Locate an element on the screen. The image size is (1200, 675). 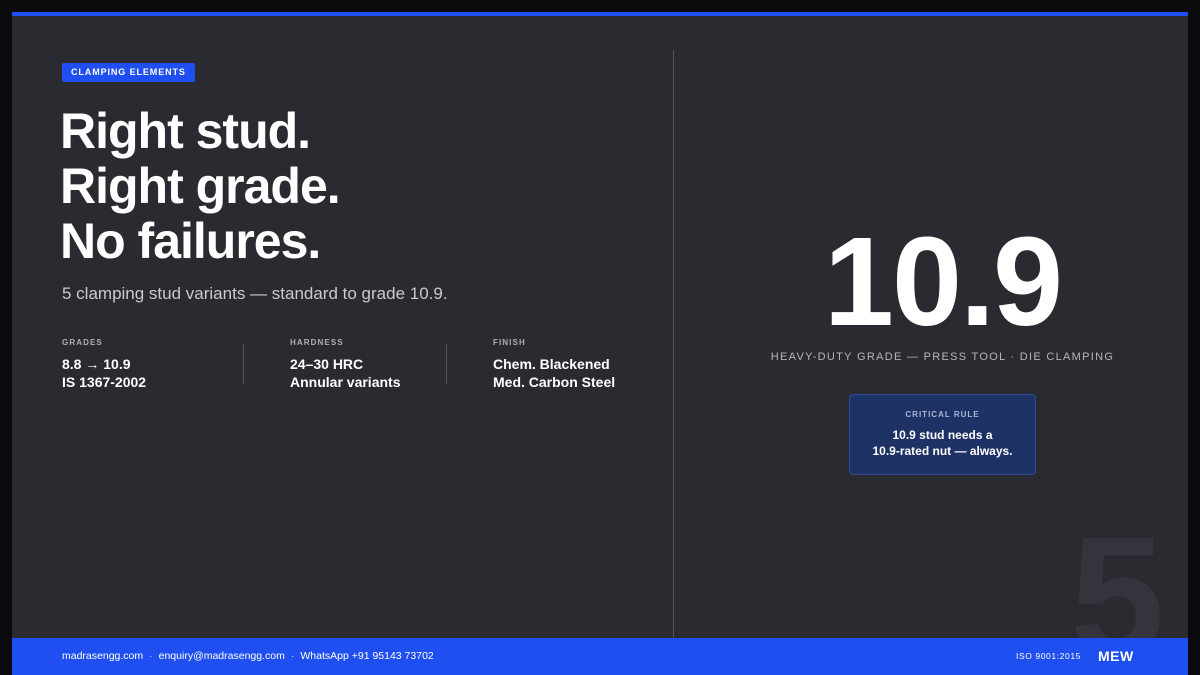
category-badge: CLAMPING ELEMENTS is located at coordinates (128, 72).